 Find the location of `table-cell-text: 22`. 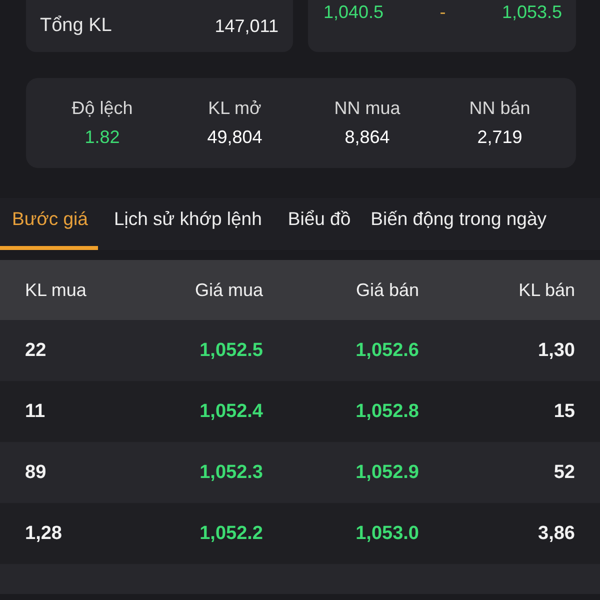

table-cell-text: 22 is located at coordinates (36, 351).